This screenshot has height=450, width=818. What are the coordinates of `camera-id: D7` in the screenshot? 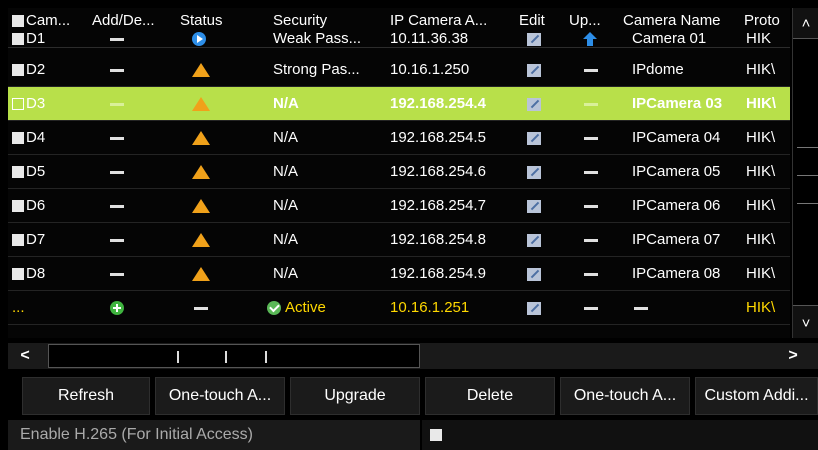 It's located at (52, 240).